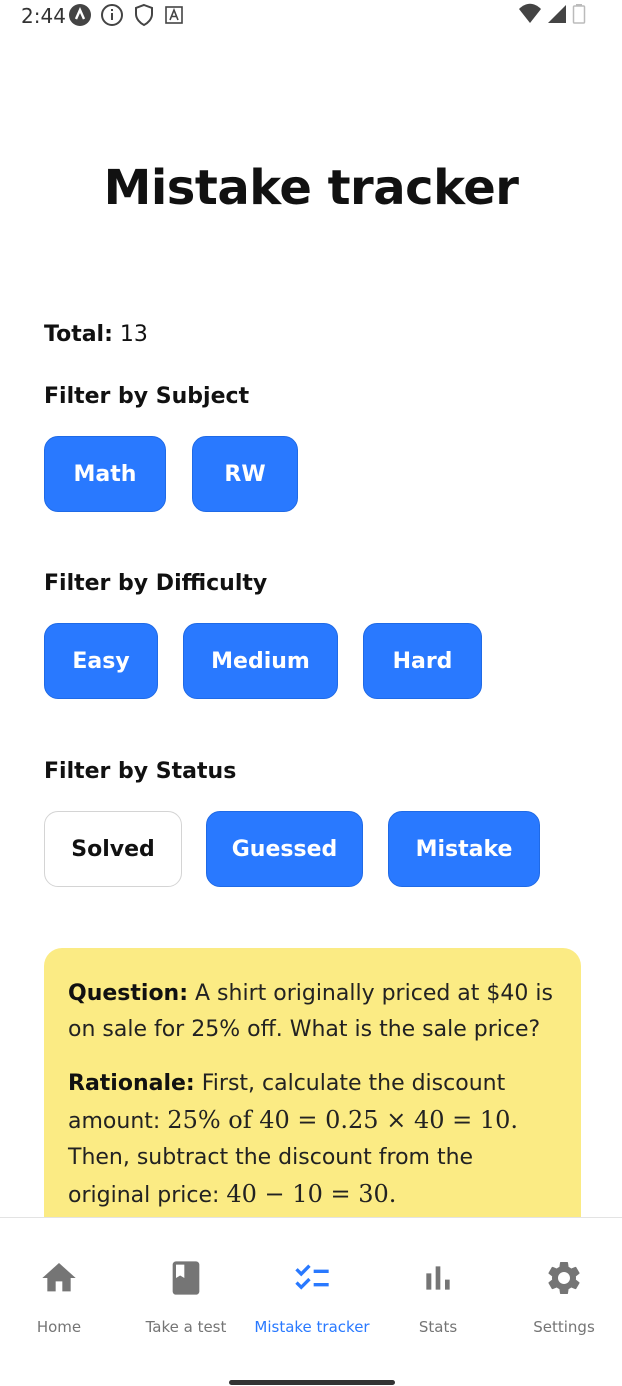 The height and width of the screenshot is (1386, 622). I want to click on total-count: Total: 13, so click(96, 334).